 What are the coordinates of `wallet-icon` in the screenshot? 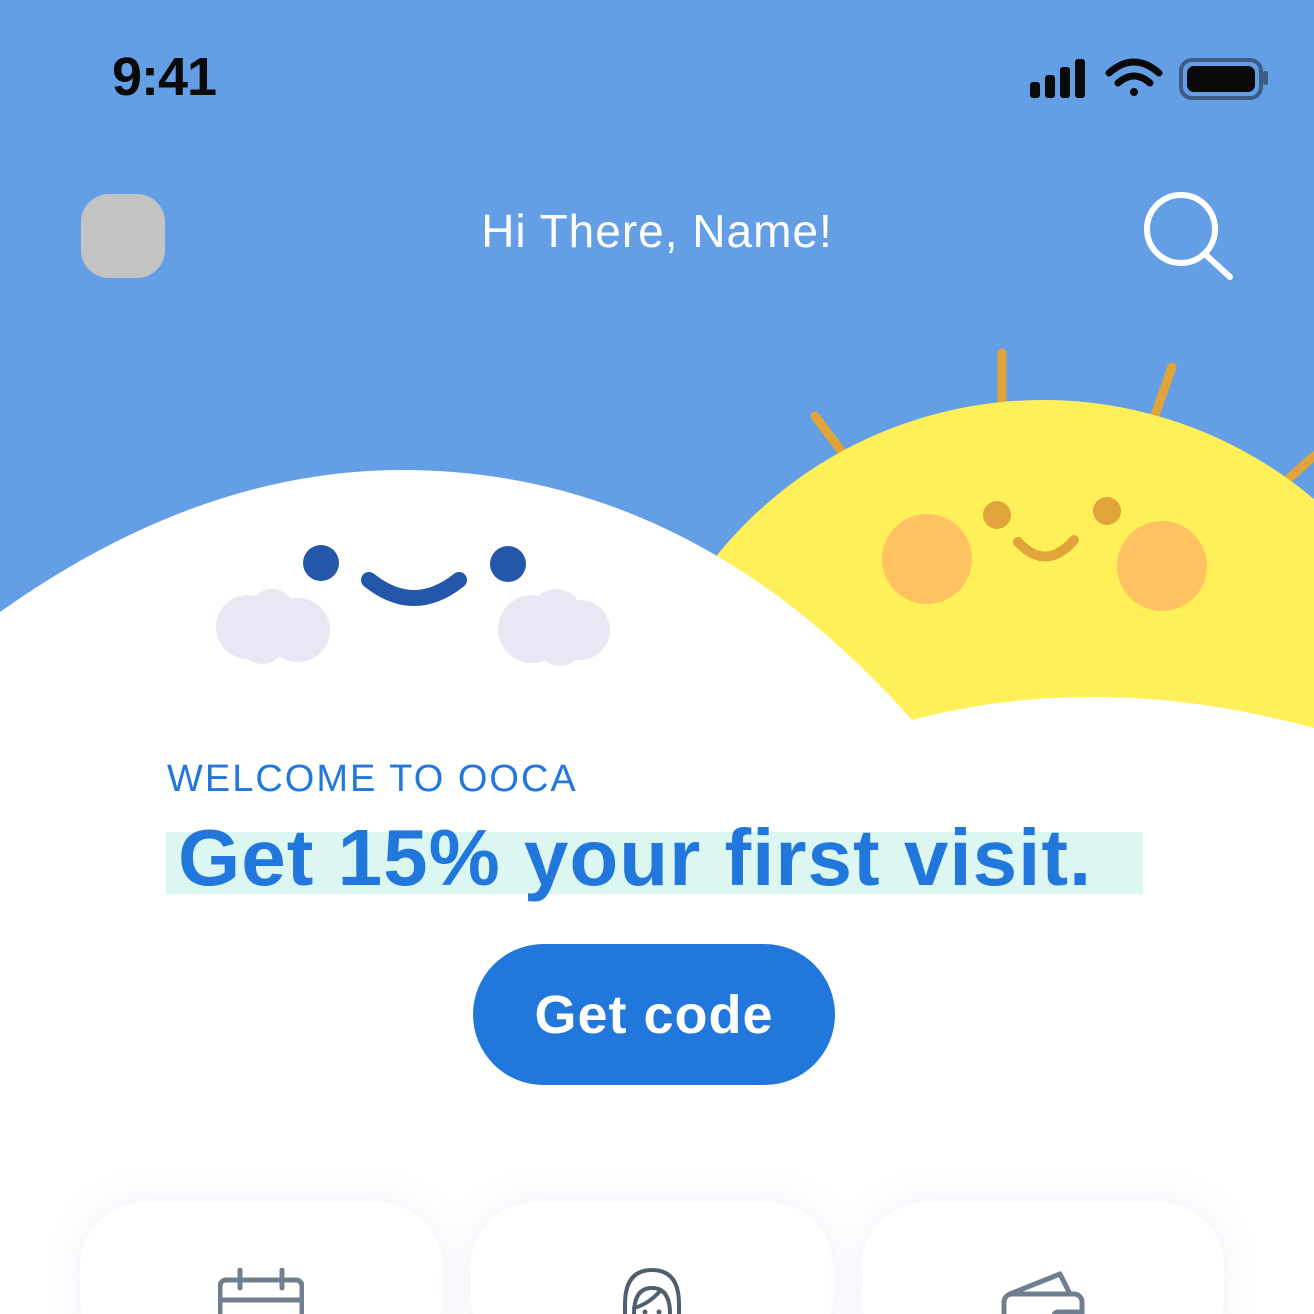 It's located at (1043, 1292).